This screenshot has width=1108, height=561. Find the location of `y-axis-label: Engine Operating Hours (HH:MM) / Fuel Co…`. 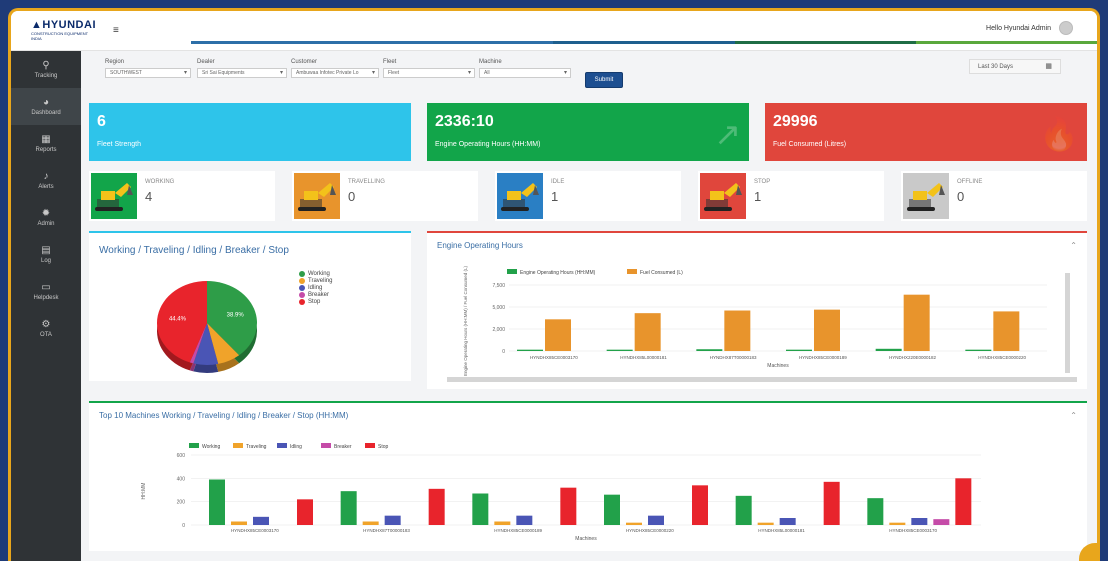

y-axis-label: Engine Operating Hours (HH:MM) / Fuel Co… is located at coordinates (465, 320).